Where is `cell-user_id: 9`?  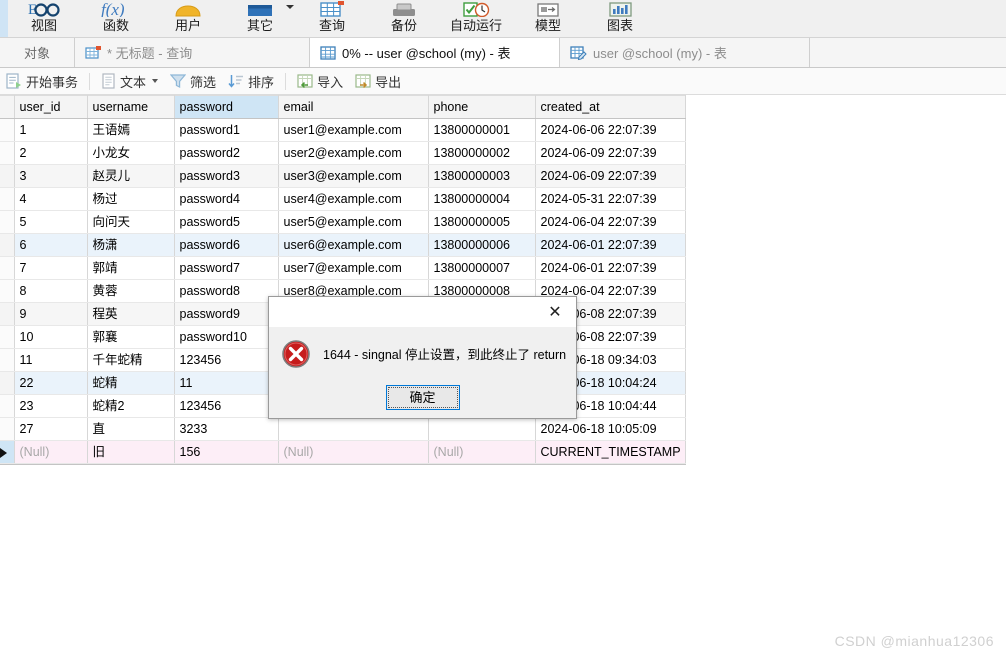 cell-user_id: 9 is located at coordinates (51, 314).